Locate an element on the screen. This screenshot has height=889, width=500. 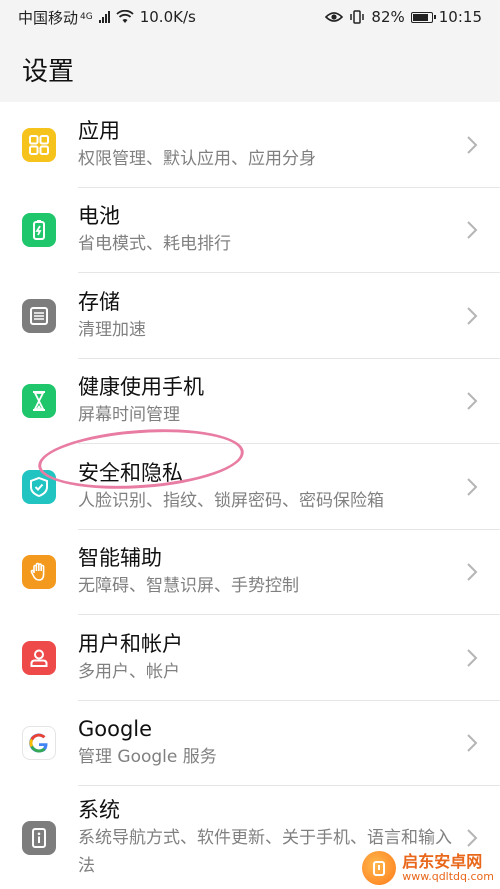
item-subtitle: 管理 Google 服务 is located at coordinates (147, 757).